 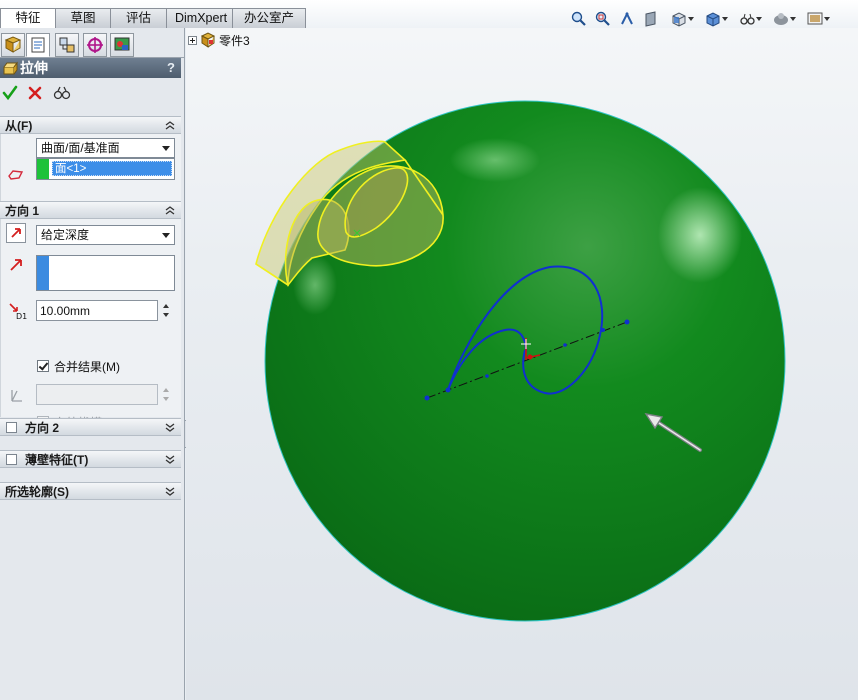 I want to click on featuremanager-tab, so click(x=13, y=45).